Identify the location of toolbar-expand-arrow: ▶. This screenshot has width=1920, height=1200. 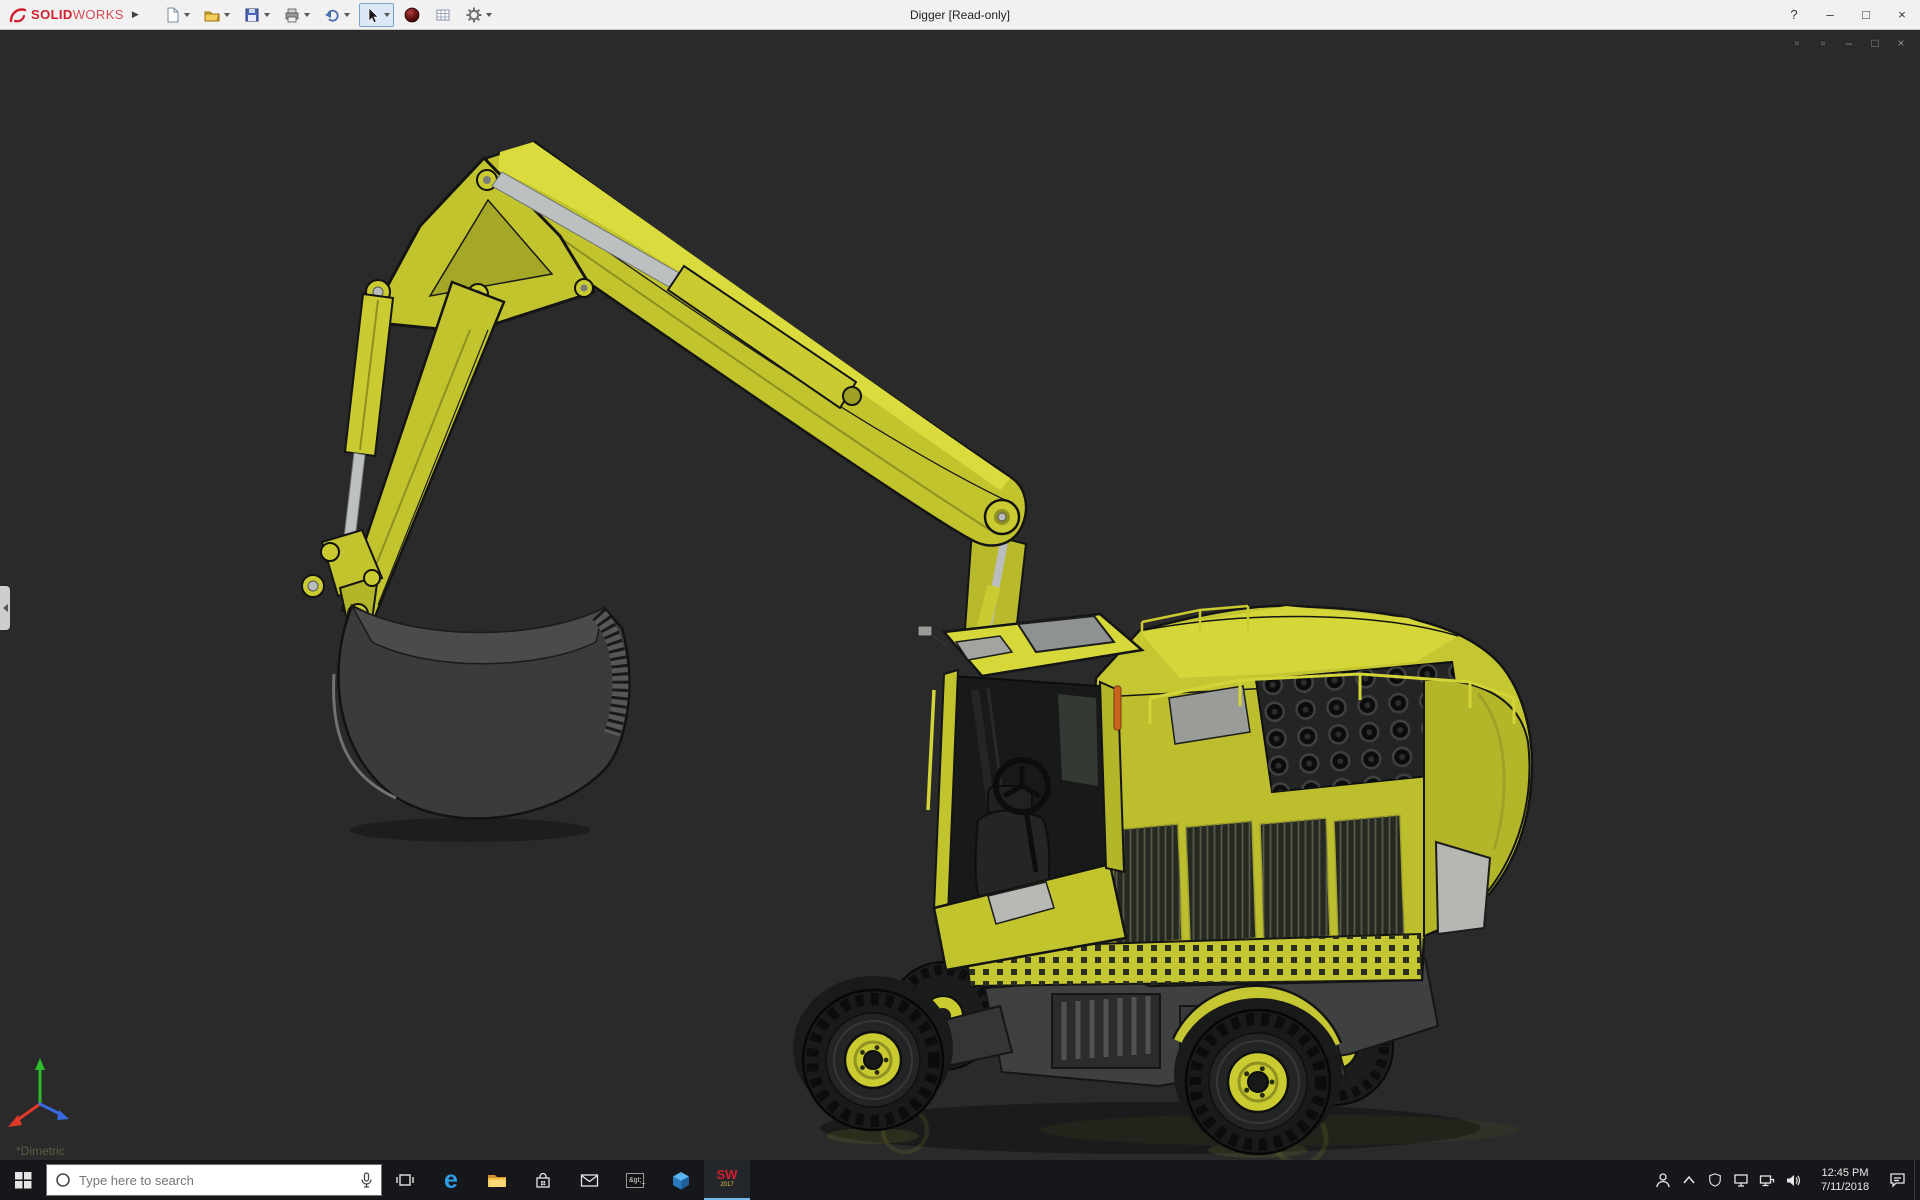
(135, 14).